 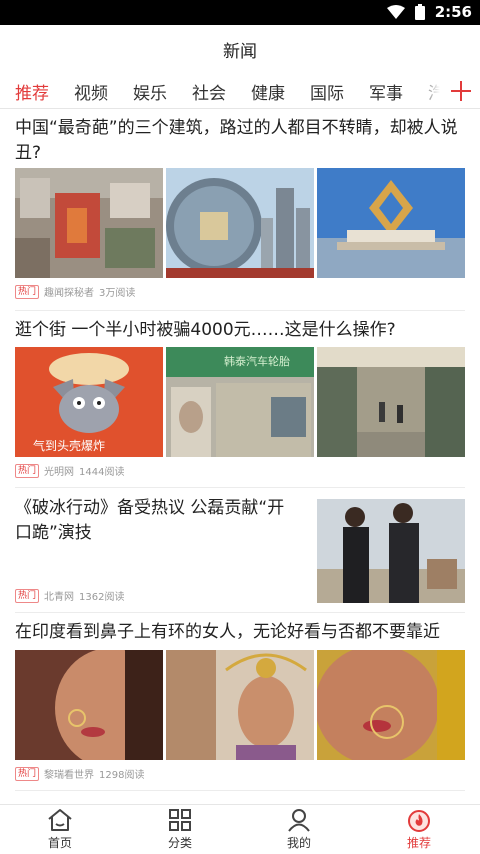 What do you see at coordinates (327, 91) in the screenshot?
I see `tab-international: 国际` at bounding box center [327, 91].